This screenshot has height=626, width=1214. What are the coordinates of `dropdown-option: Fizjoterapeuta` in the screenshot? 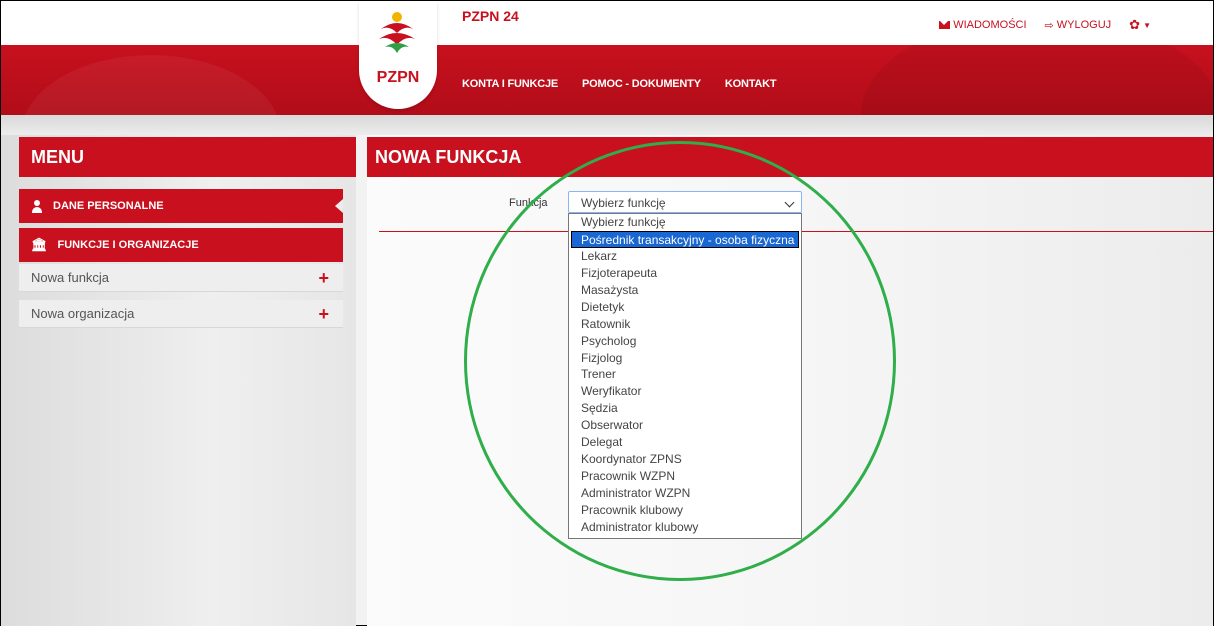 It's located at (685, 273).